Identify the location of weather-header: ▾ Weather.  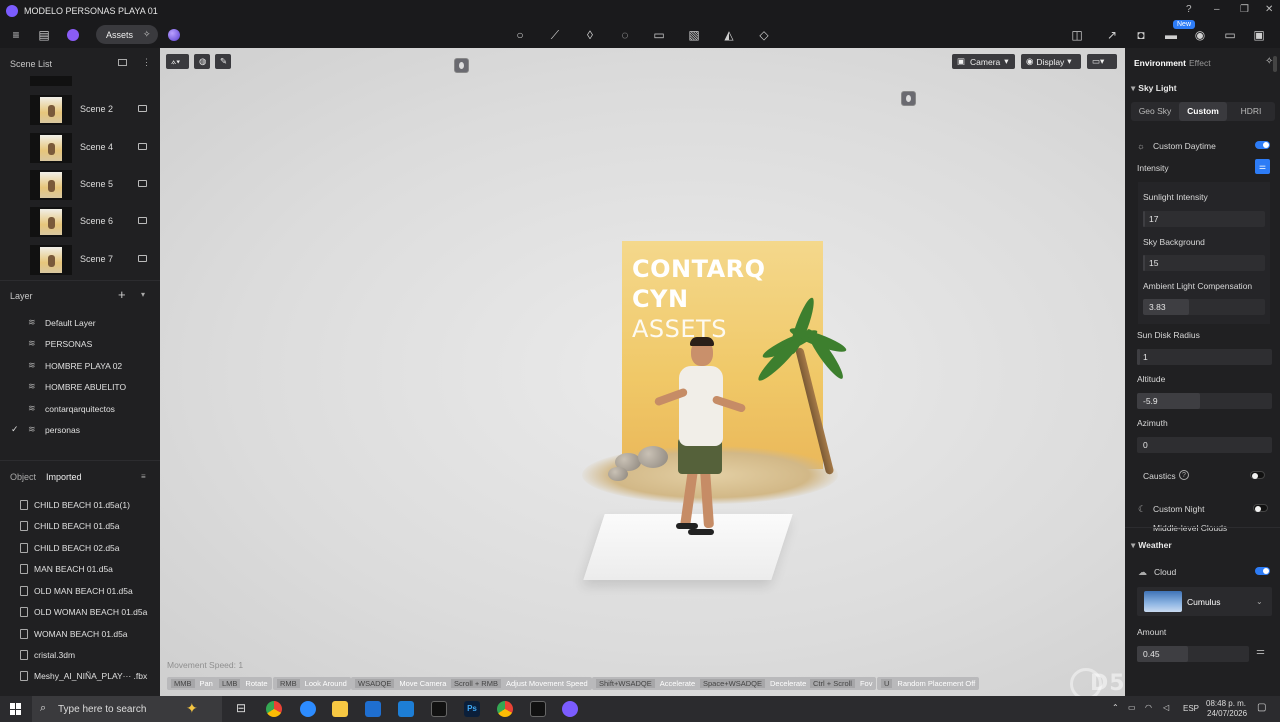
(1151, 545).